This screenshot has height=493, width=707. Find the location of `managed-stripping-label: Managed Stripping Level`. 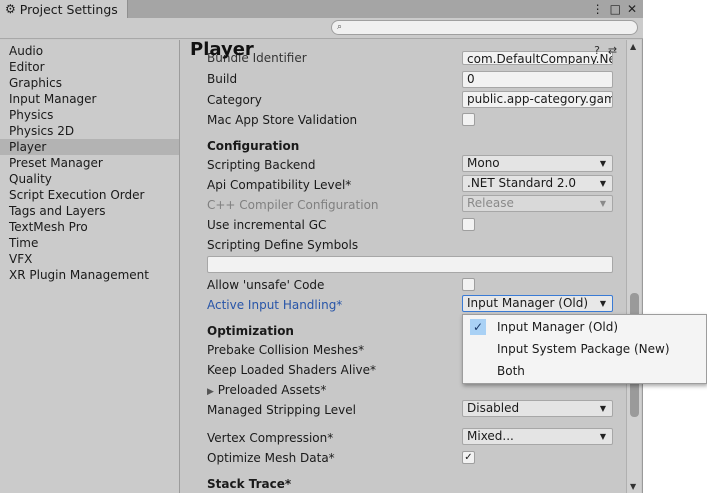

managed-stripping-label: Managed Stripping Level is located at coordinates (281, 410).